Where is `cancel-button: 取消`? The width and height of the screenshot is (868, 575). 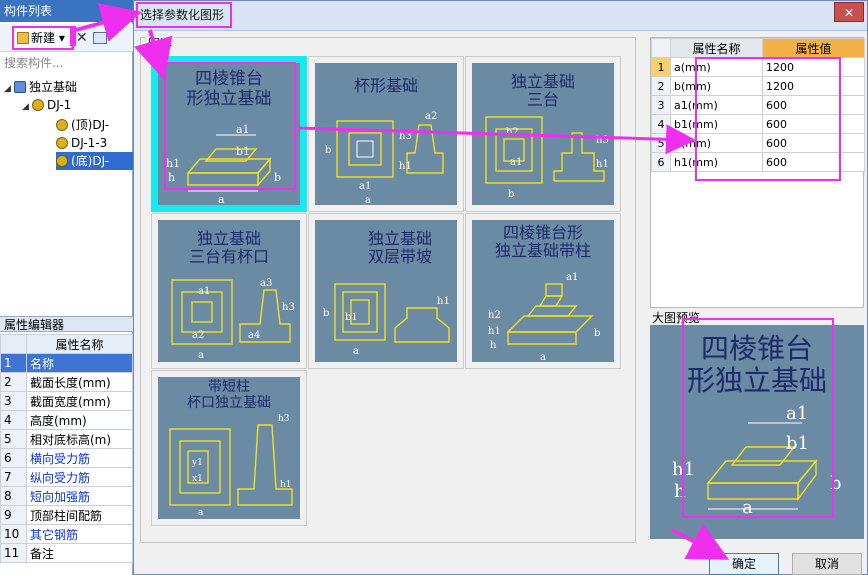
cancel-button: 取消 is located at coordinates (827, 564).